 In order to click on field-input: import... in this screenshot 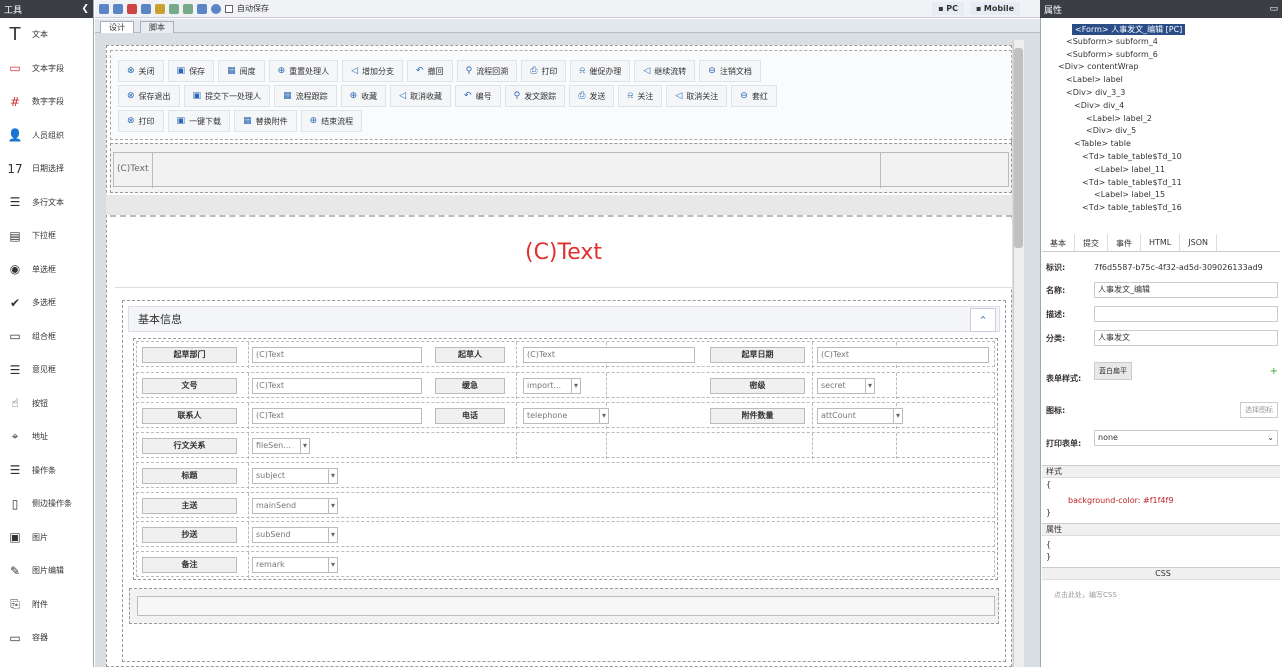, I will do `click(552, 386)`.